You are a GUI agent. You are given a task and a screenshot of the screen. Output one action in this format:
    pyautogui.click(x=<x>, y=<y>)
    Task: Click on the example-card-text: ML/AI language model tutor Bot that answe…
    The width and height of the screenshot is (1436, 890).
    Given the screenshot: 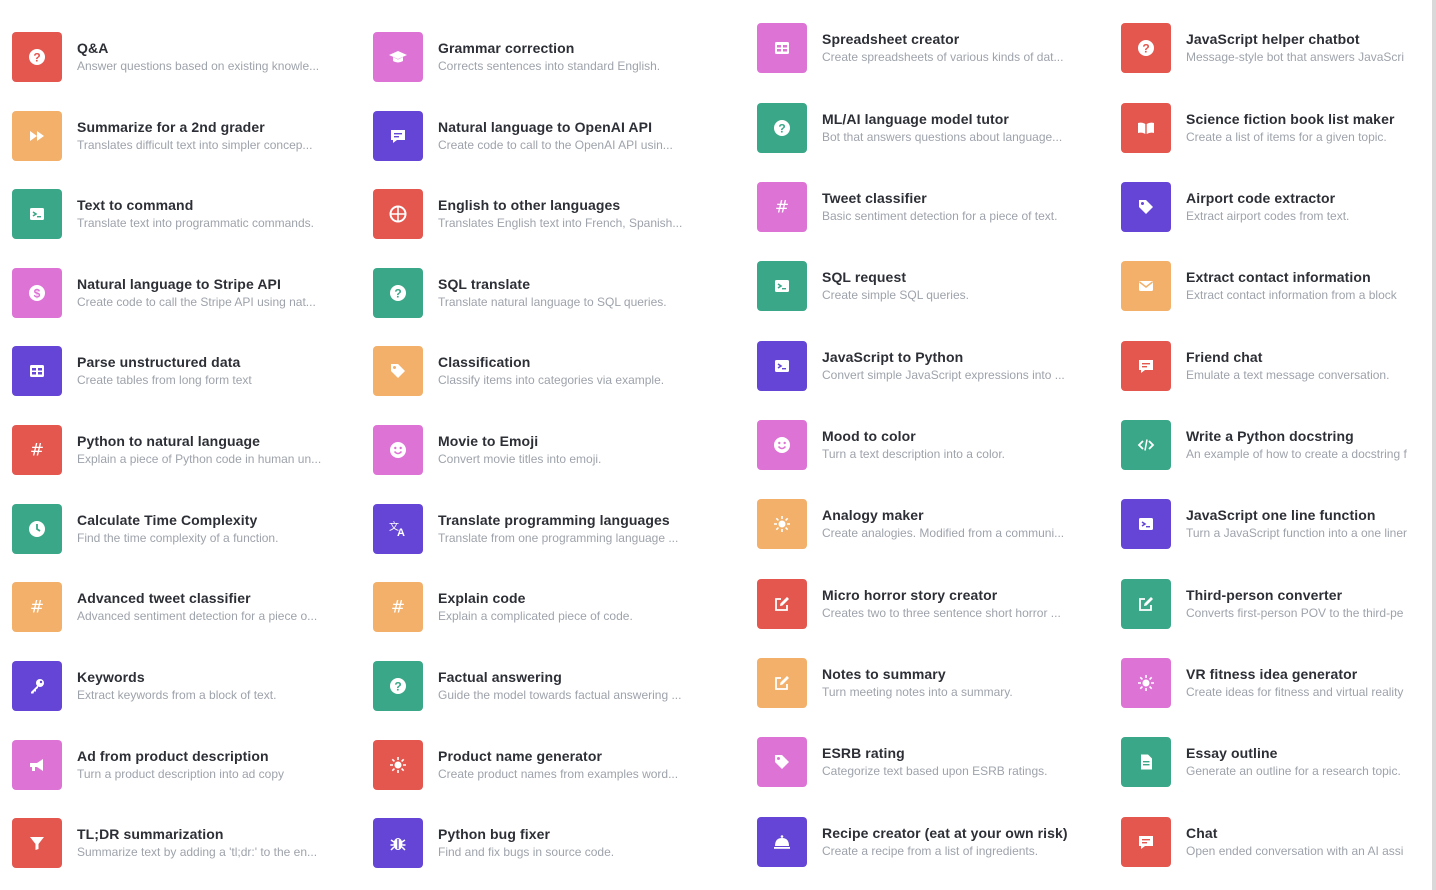 What is the action you would take?
    pyautogui.click(x=964, y=128)
    